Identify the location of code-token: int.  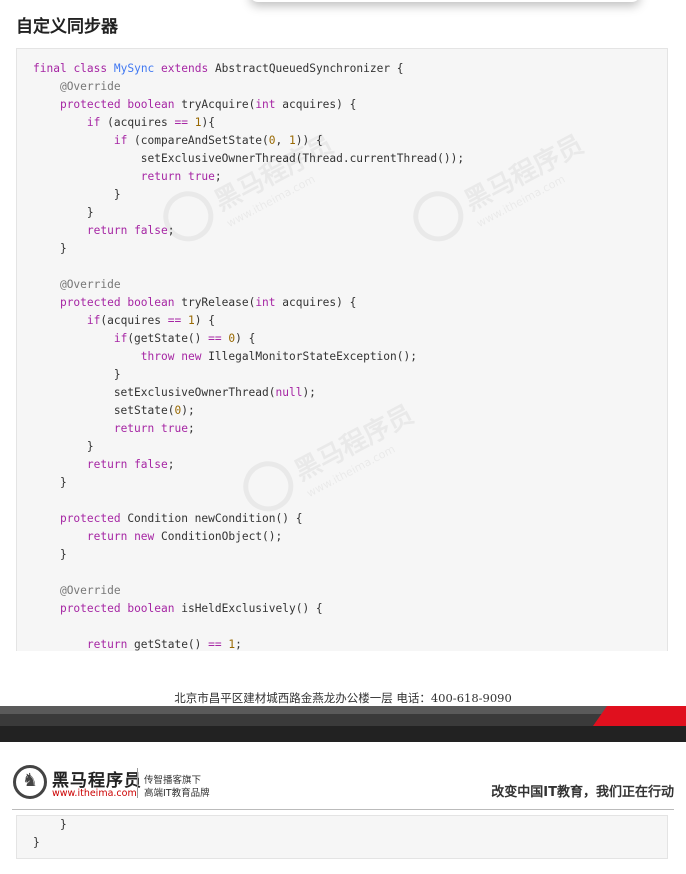
(265, 302).